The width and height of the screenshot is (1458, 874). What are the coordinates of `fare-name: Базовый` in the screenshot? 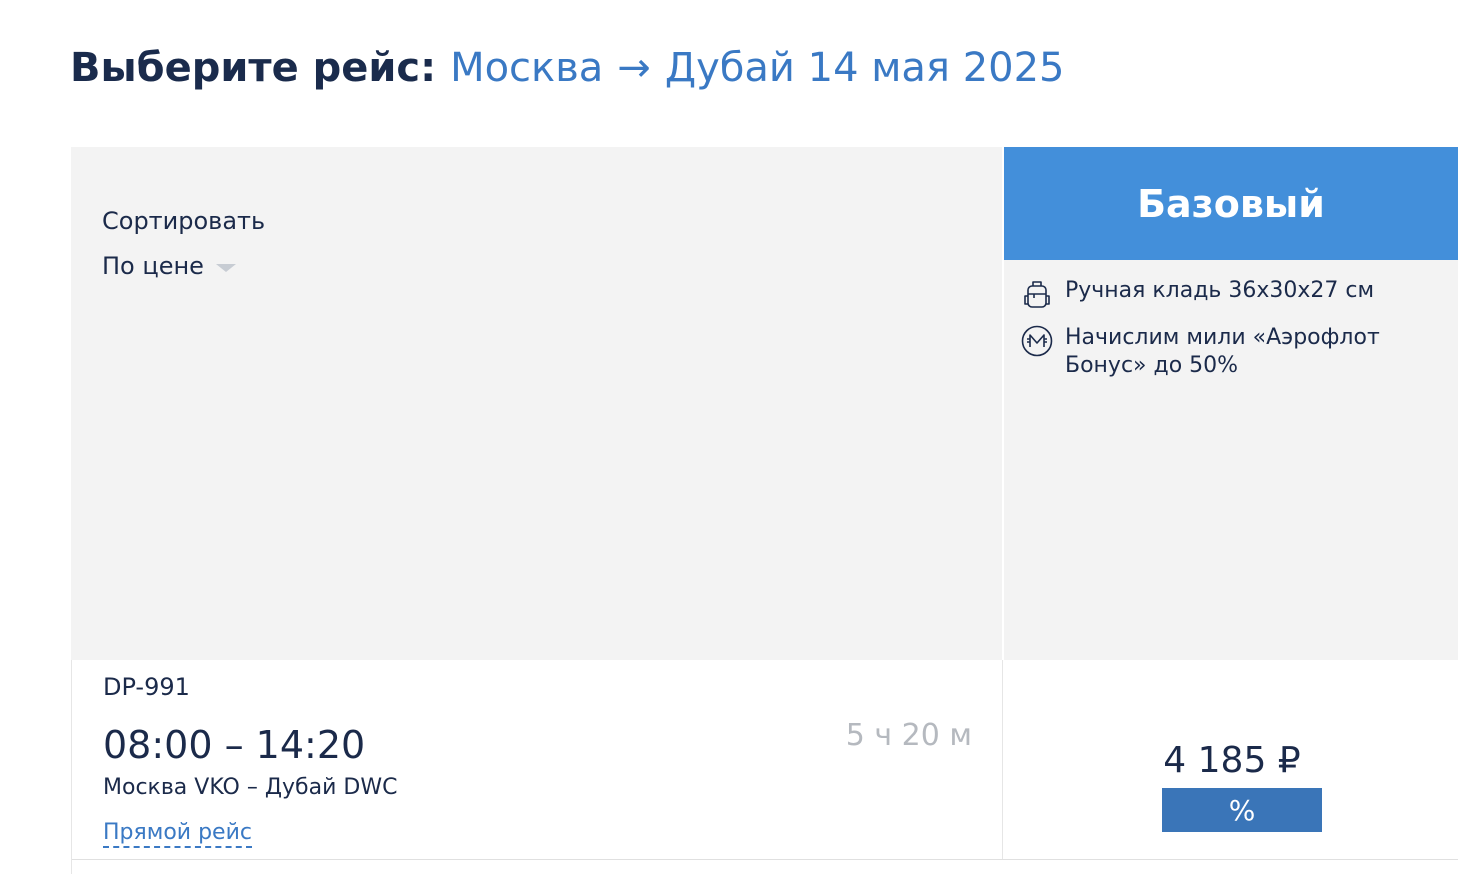 It's located at (1231, 203).